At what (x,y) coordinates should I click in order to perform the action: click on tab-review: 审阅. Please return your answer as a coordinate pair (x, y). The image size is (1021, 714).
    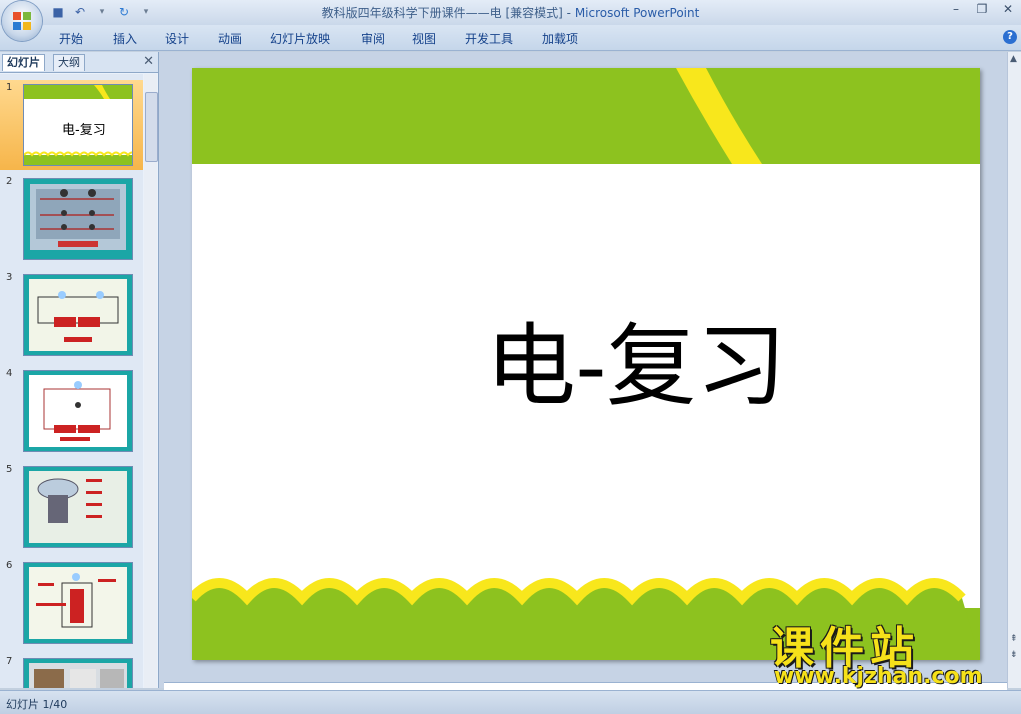
    Looking at the image, I should click on (373, 38).